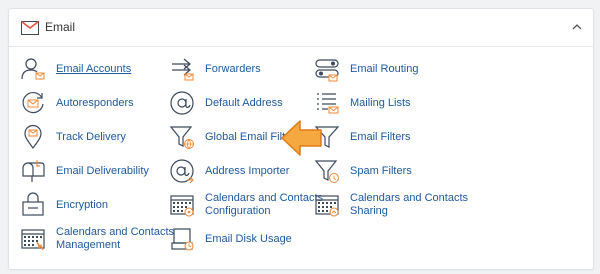 The image size is (600, 274). I want to click on item-label: Address Importer, so click(247, 170).